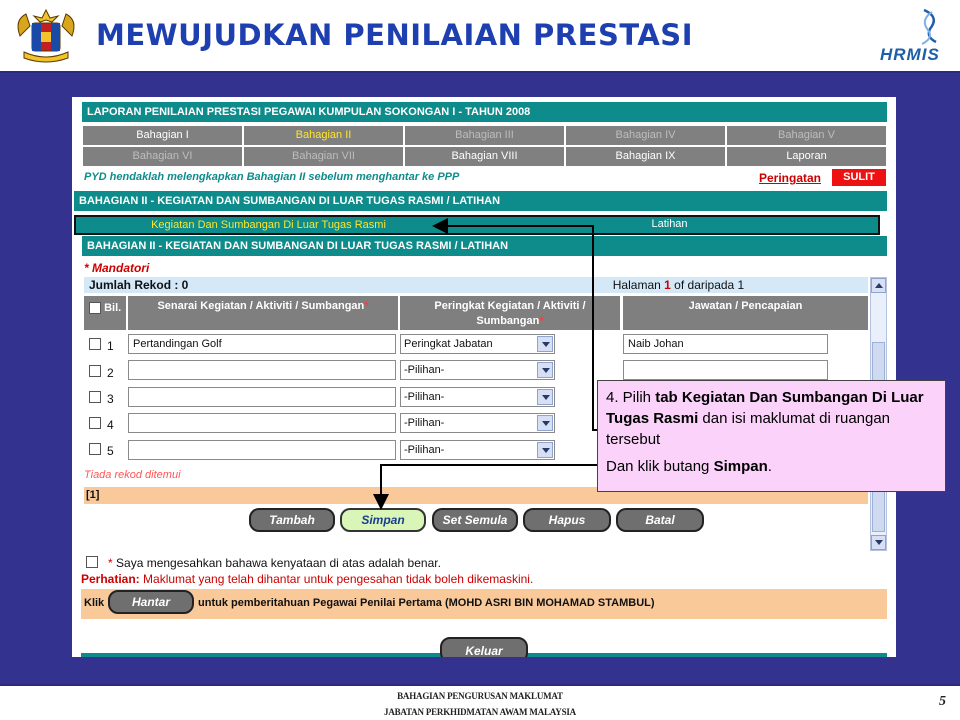  Describe the element at coordinates (132, 475) in the screenshot. I see `no-record-message: Tiada rekod ditemui` at that location.